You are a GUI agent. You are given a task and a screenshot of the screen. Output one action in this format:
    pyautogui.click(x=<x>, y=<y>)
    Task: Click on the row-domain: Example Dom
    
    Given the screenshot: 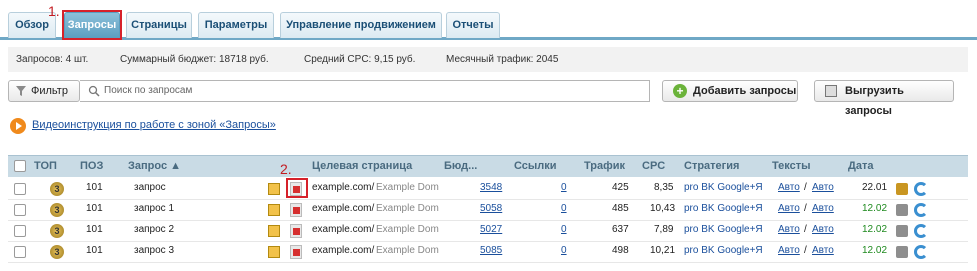 What is the action you would take?
    pyautogui.click(x=407, y=250)
    